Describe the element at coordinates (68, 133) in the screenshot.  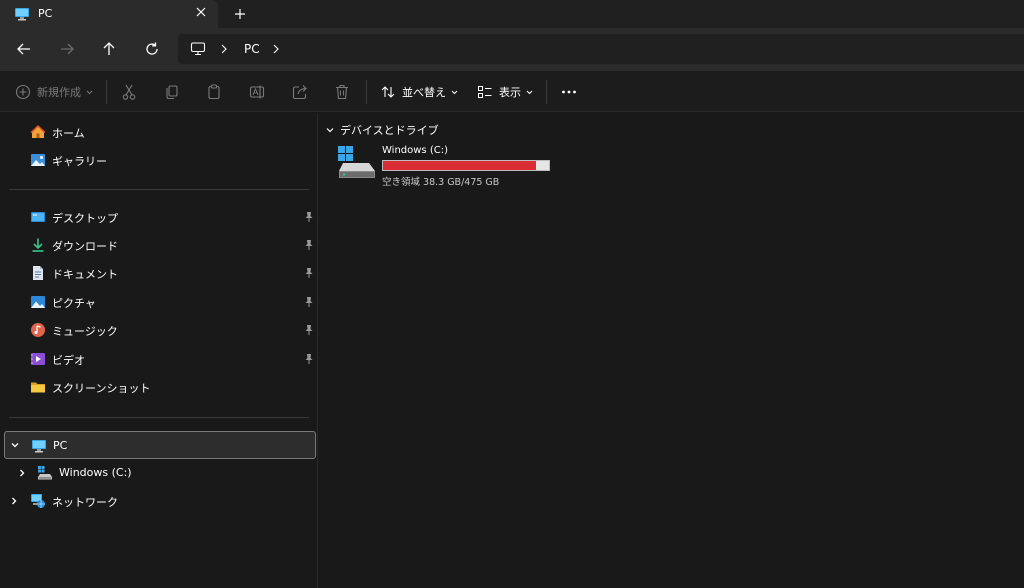
I see `sidebar-item-label: ホーム` at that location.